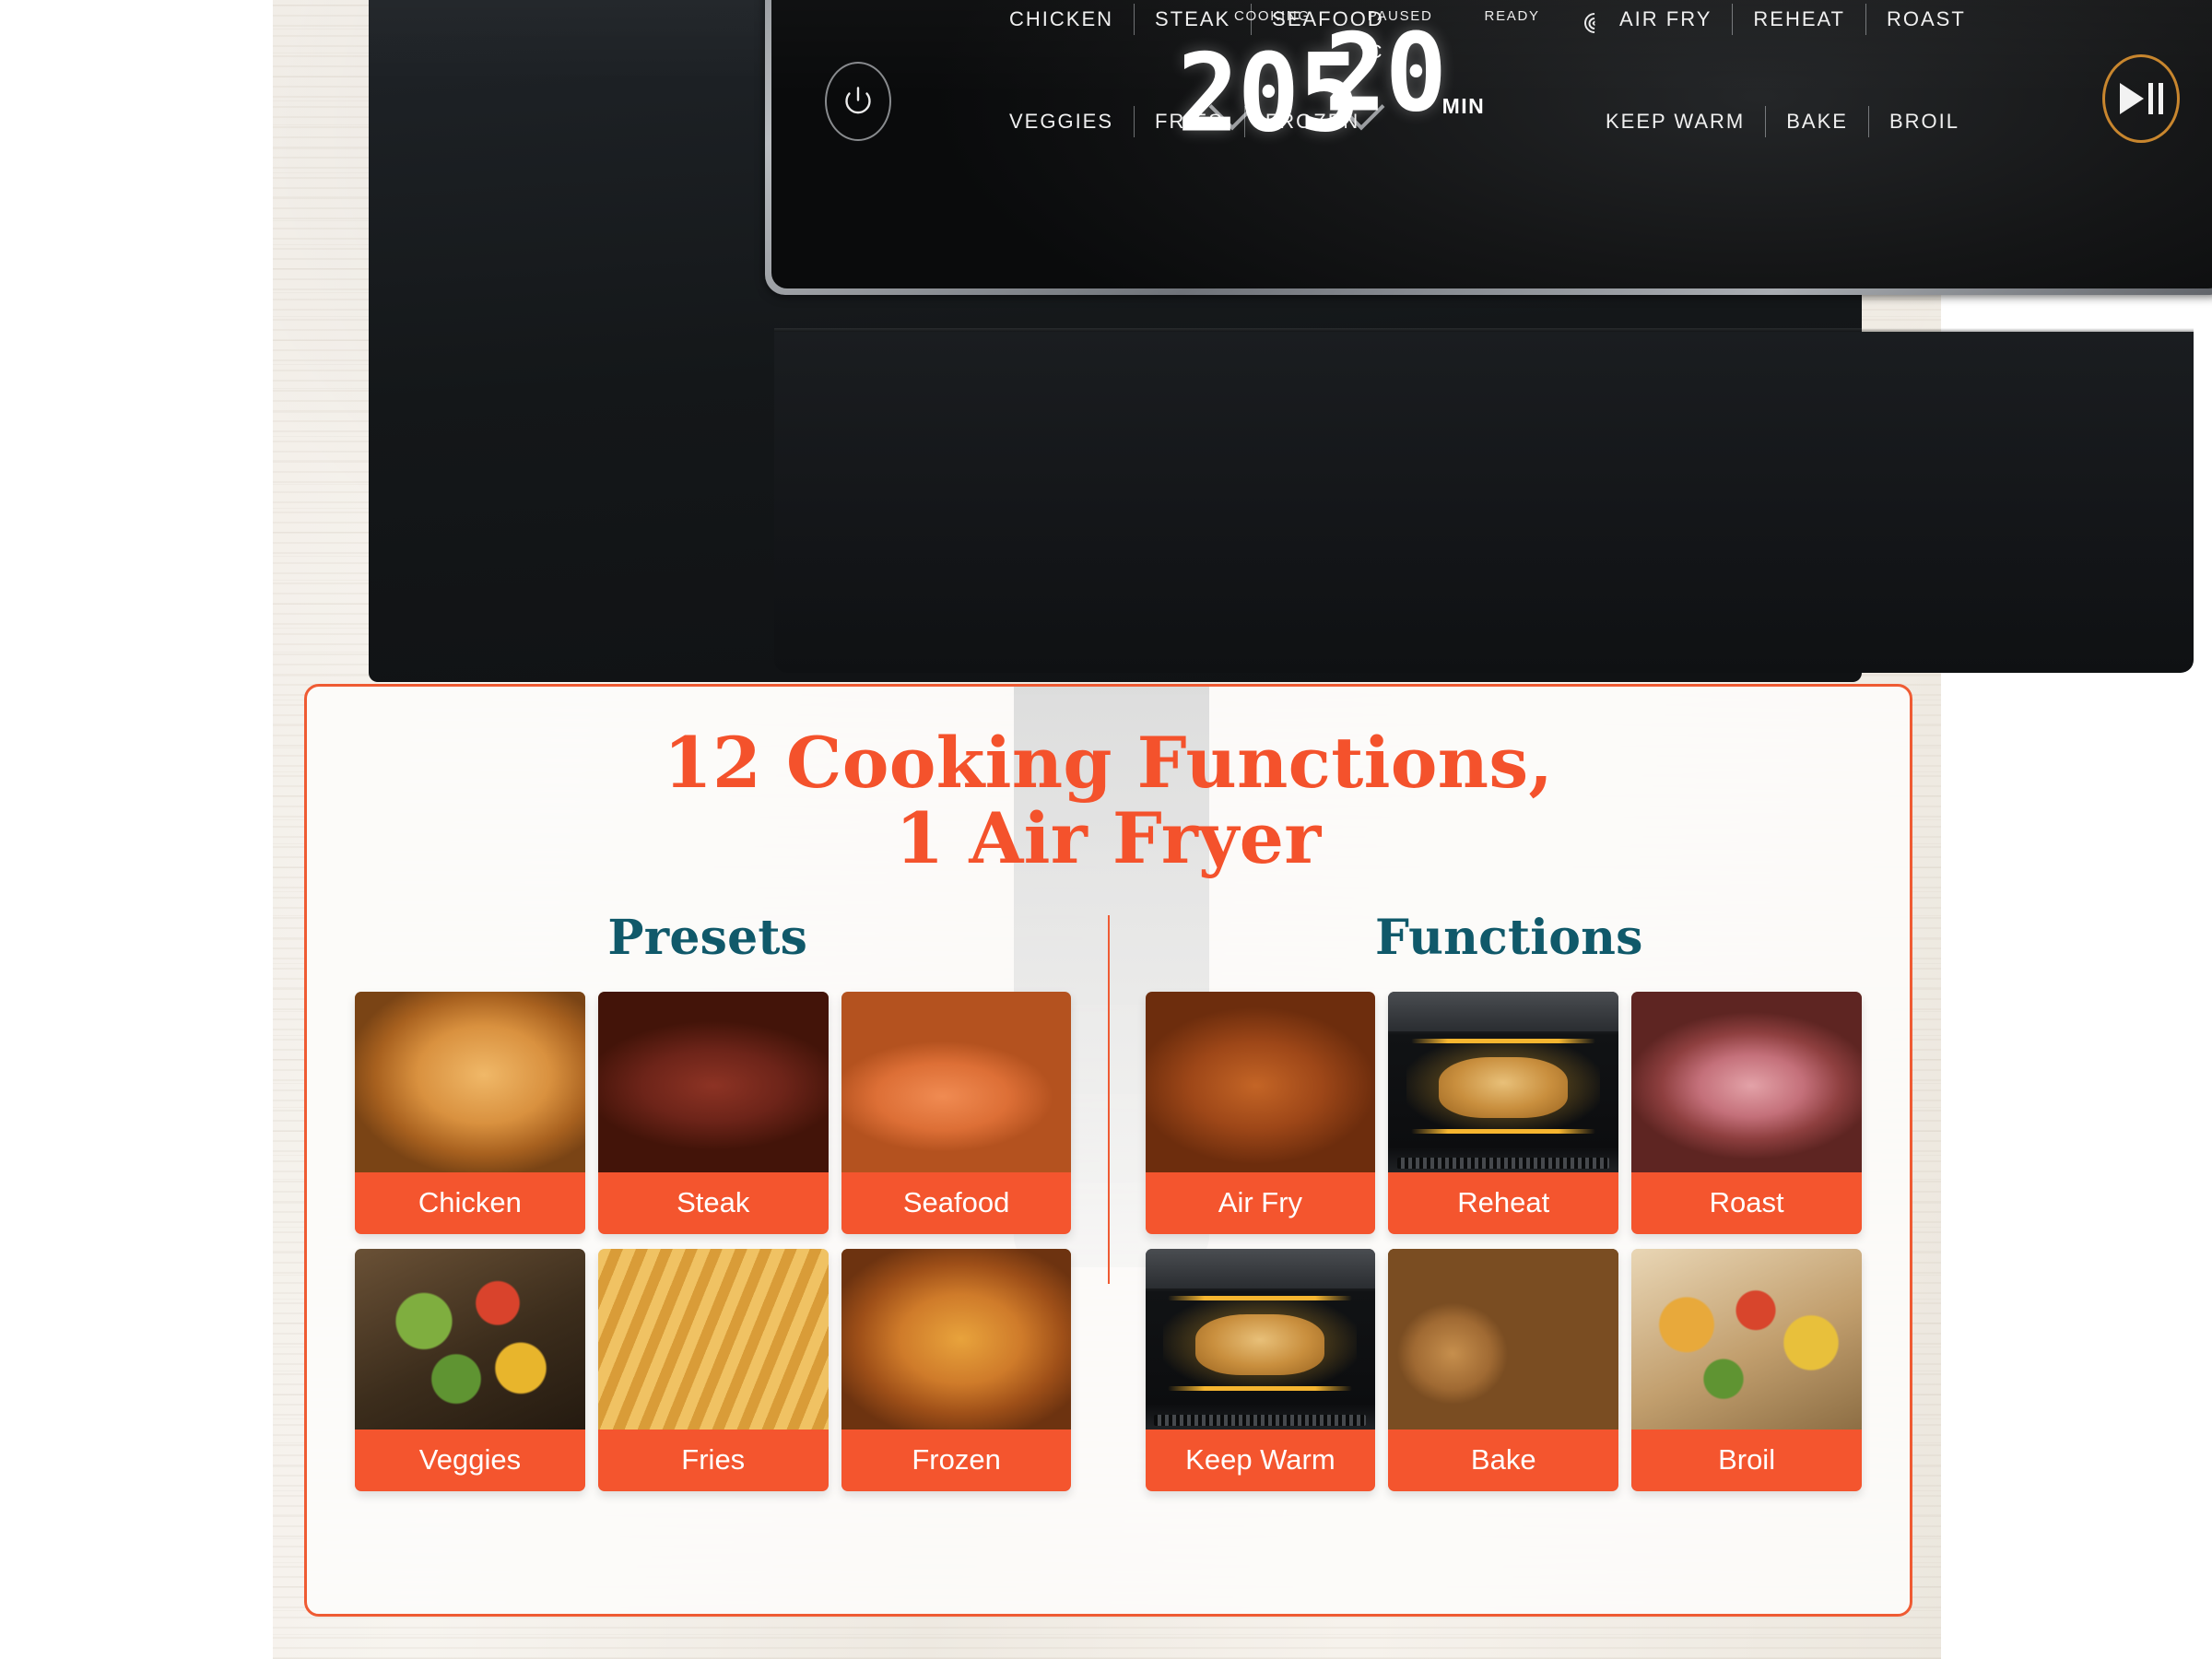 The width and height of the screenshot is (2212, 1659). What do you see at coordinates (956, 1461) in the screenshot?
I see `preset-tile-label: Frozen` at bounding box center [956, 1461].